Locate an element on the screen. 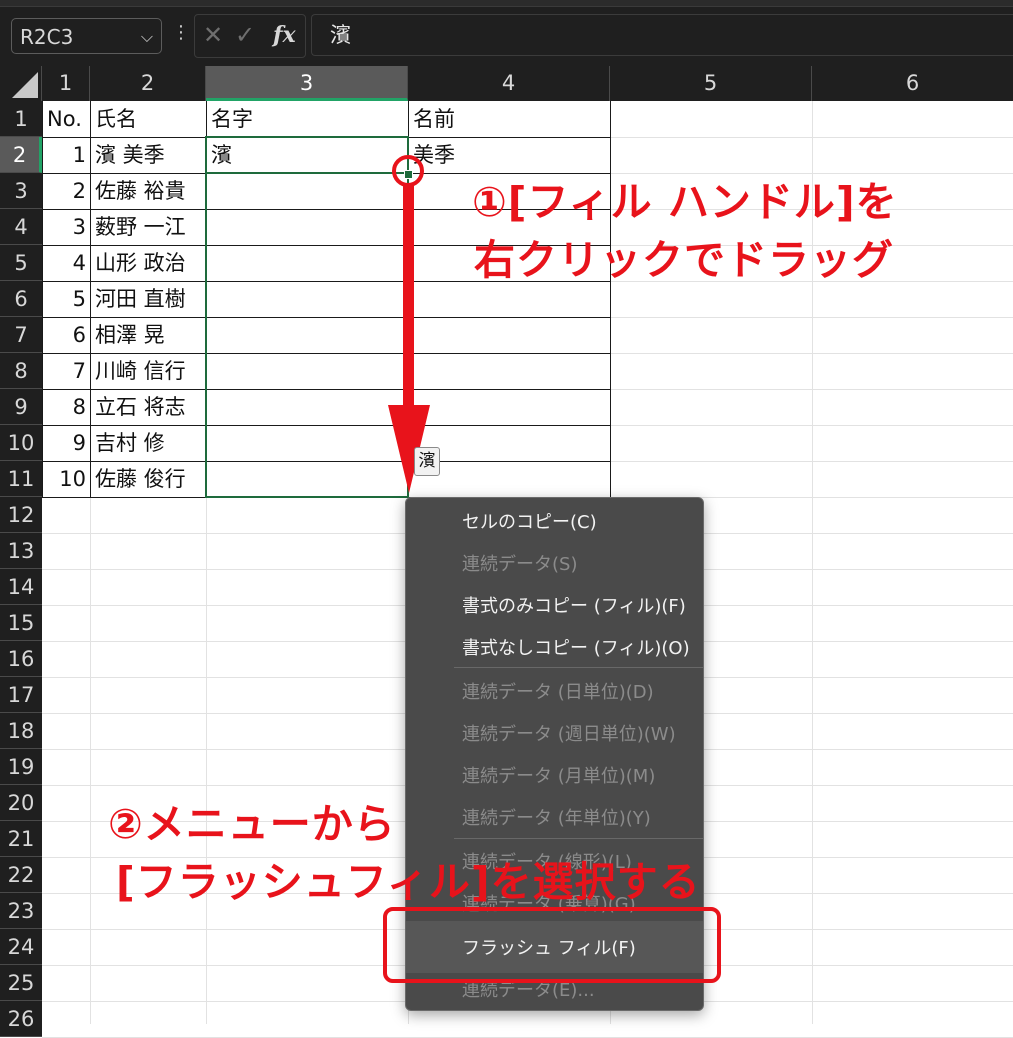  row-header-11: 11 is located at coordinates (21, 479).